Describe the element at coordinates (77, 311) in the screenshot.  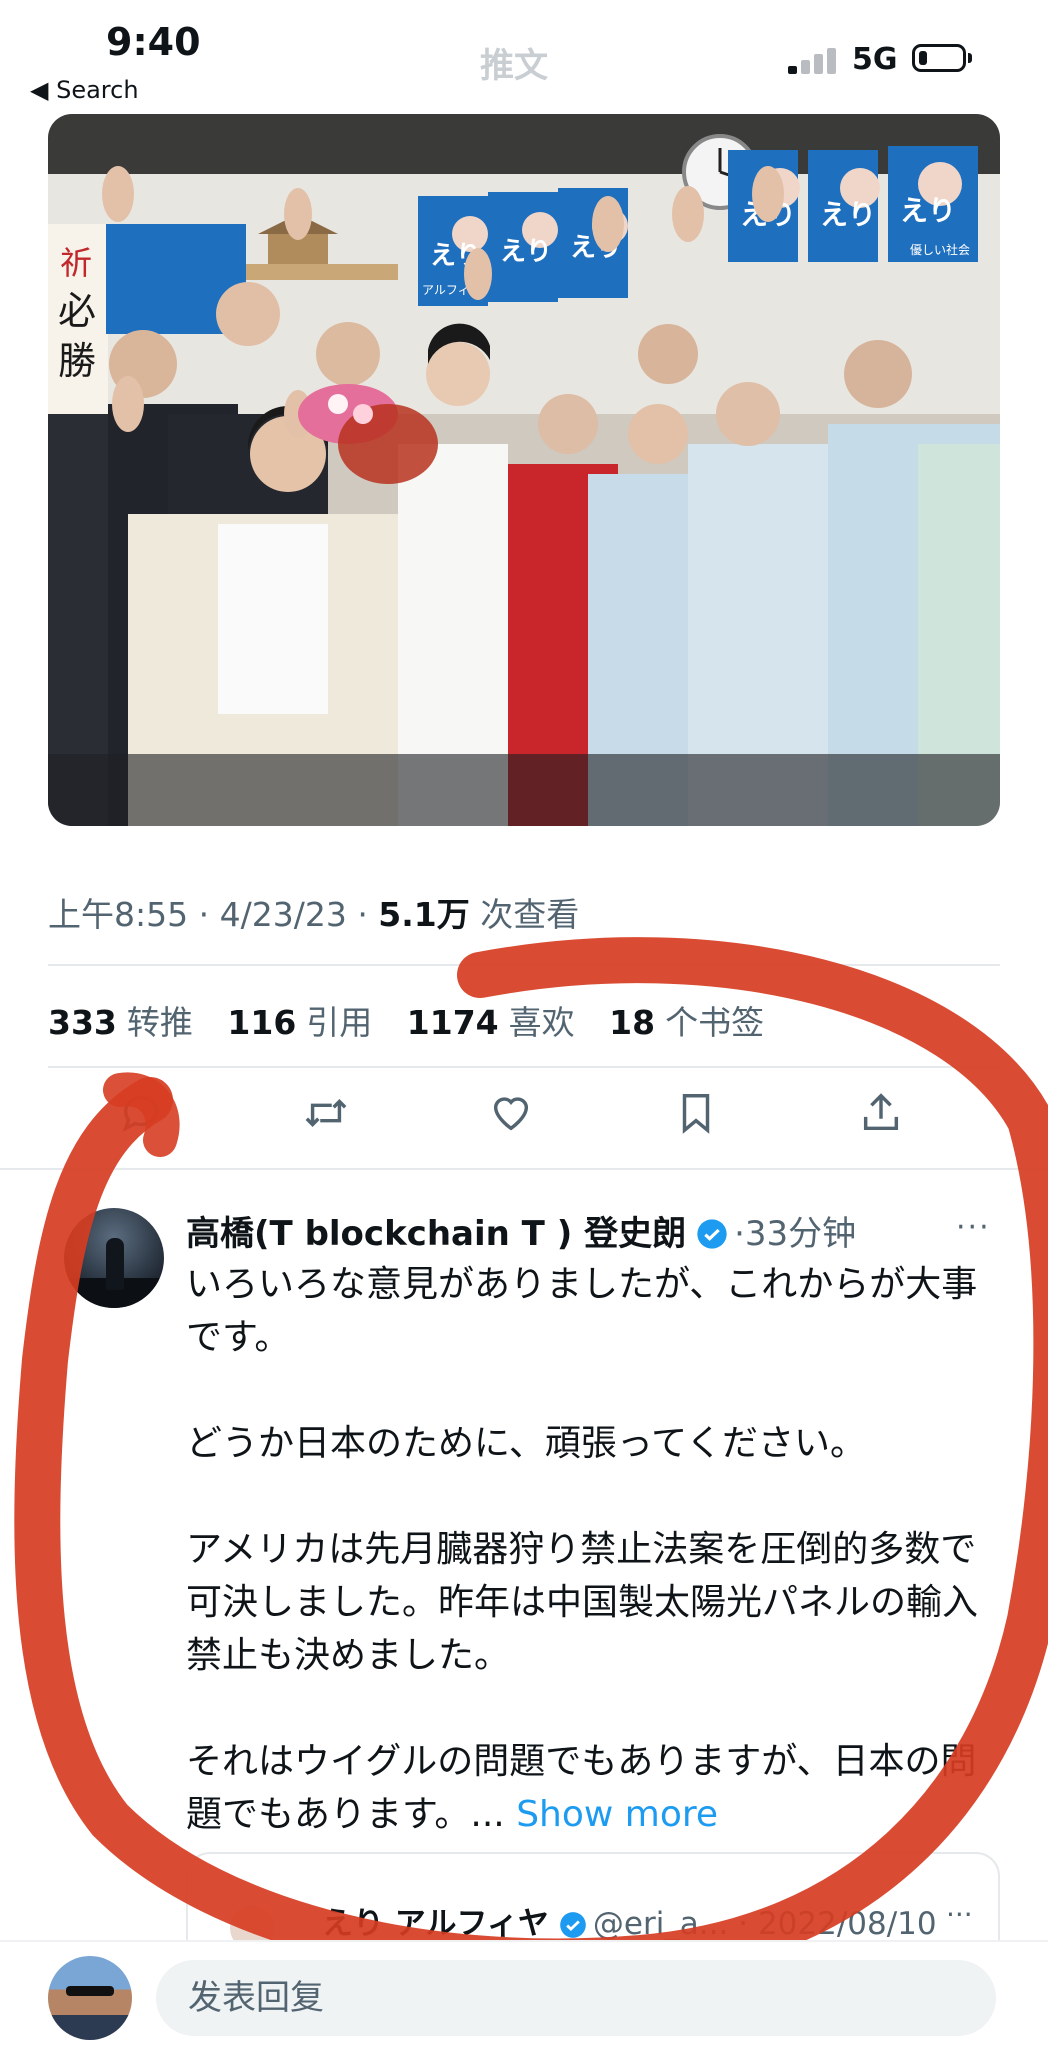
I see `banner-char-2: 必` at that location.